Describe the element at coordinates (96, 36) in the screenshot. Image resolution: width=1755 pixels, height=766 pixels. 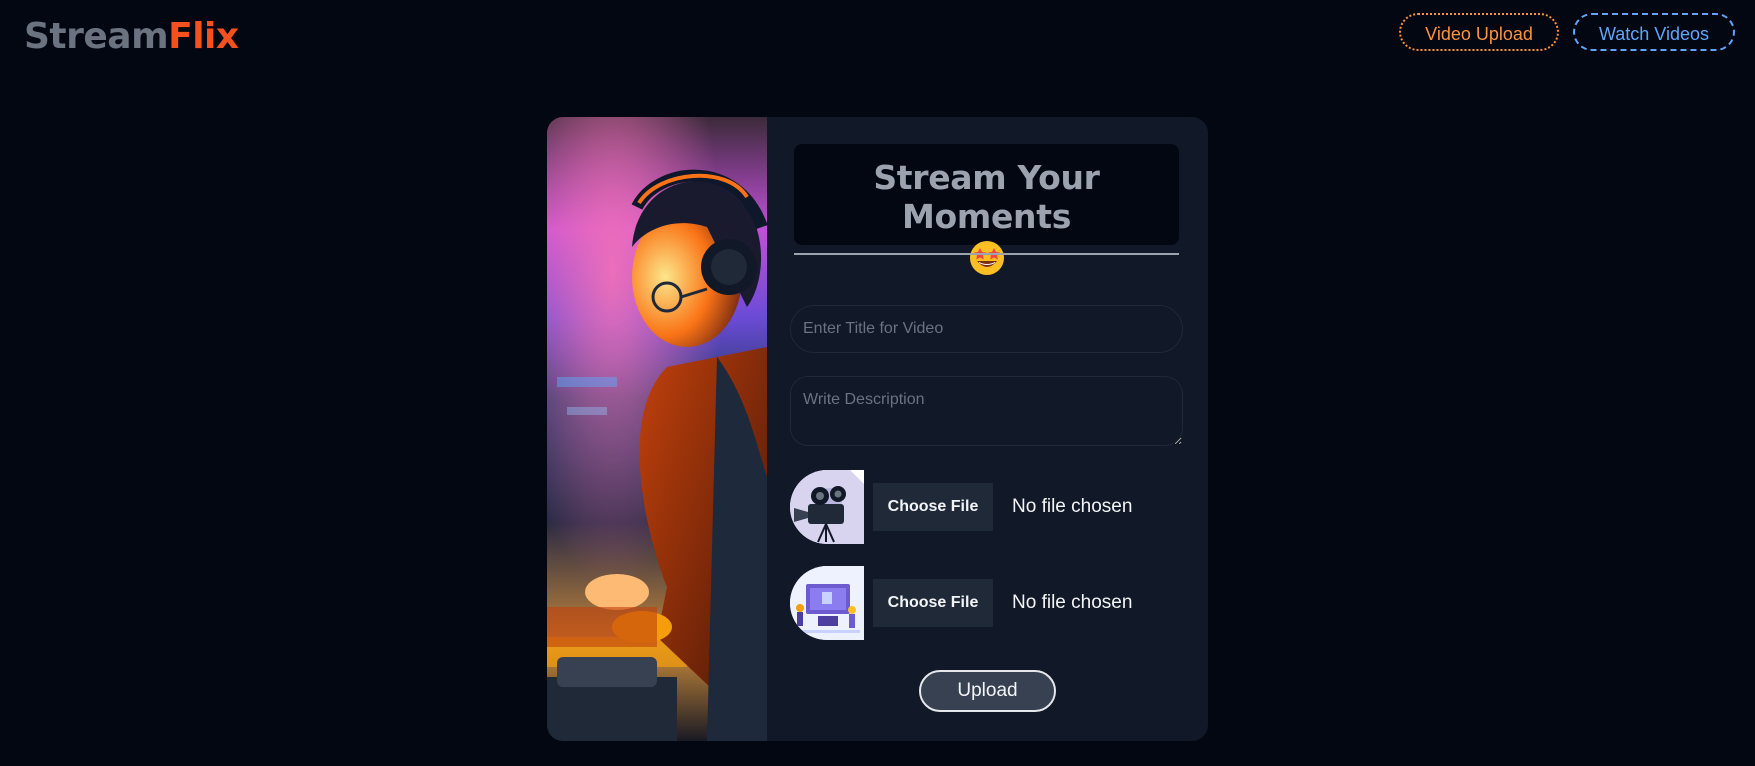
I see `brand-name-part1: Stream` at that location.